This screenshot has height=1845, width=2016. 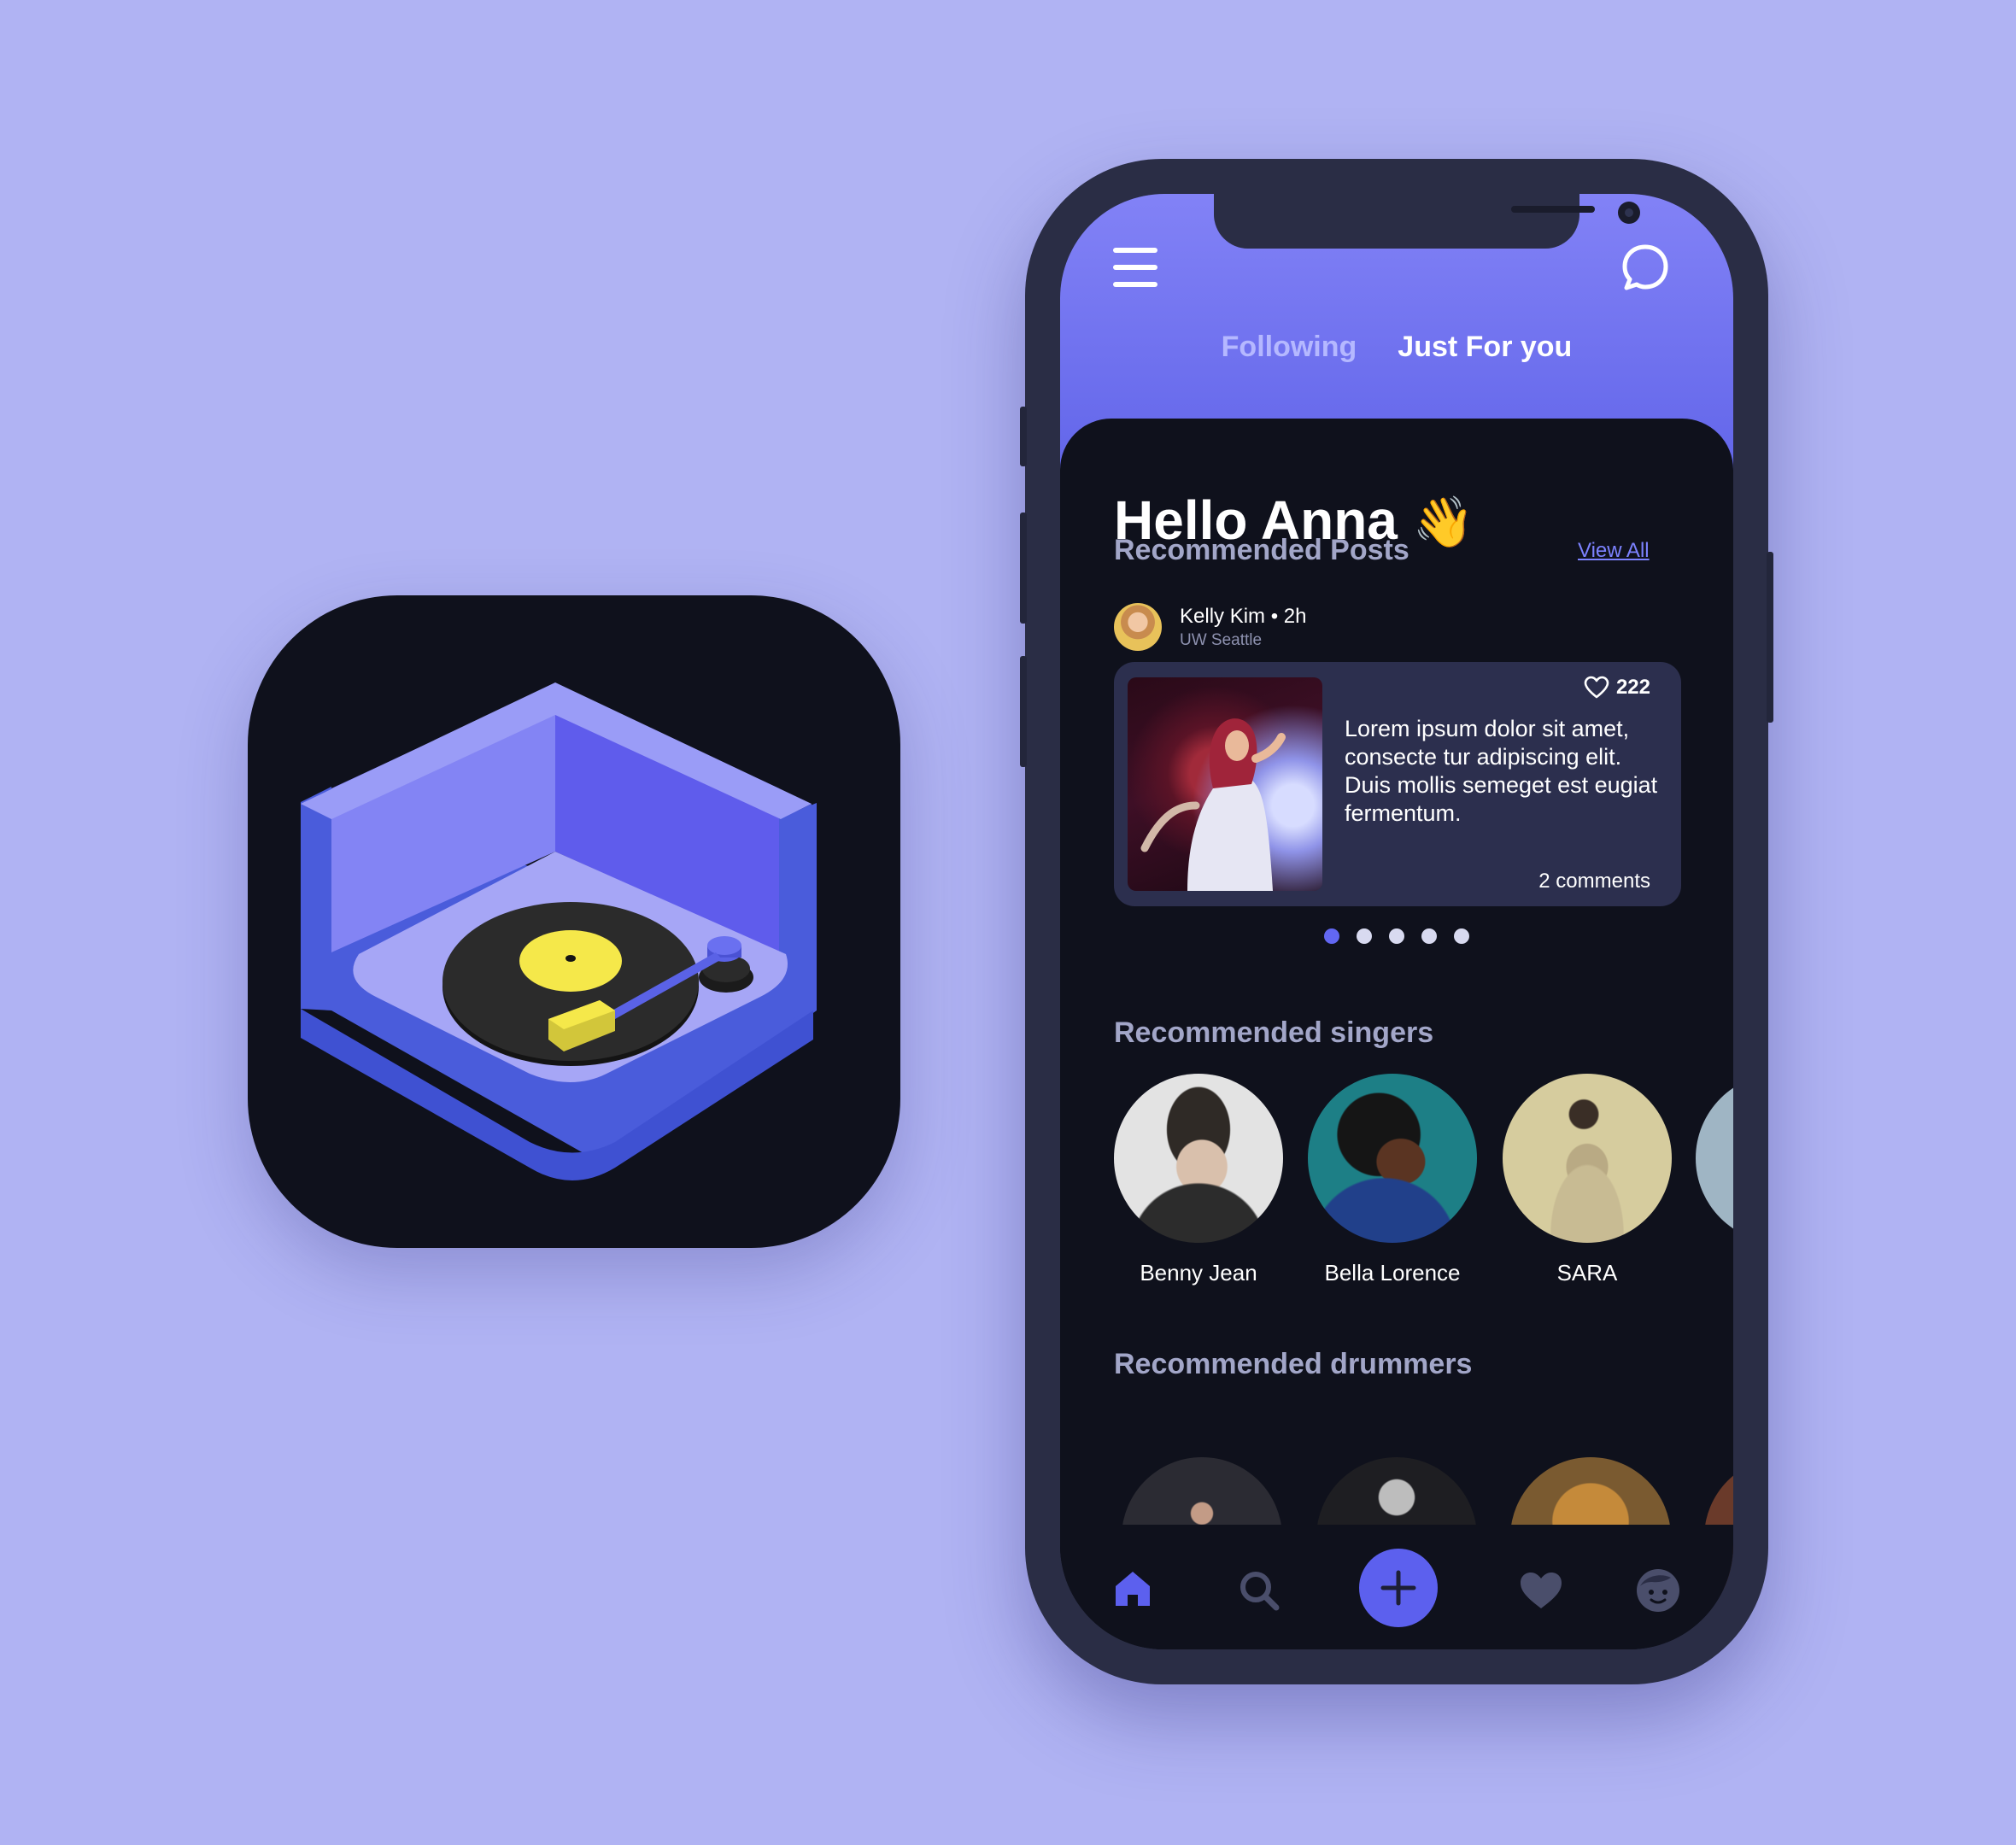 What do you see at coordinates (1614, 551) in the screenshot?
I see `view-all-link: View All` at bounding box center [1614, 551].